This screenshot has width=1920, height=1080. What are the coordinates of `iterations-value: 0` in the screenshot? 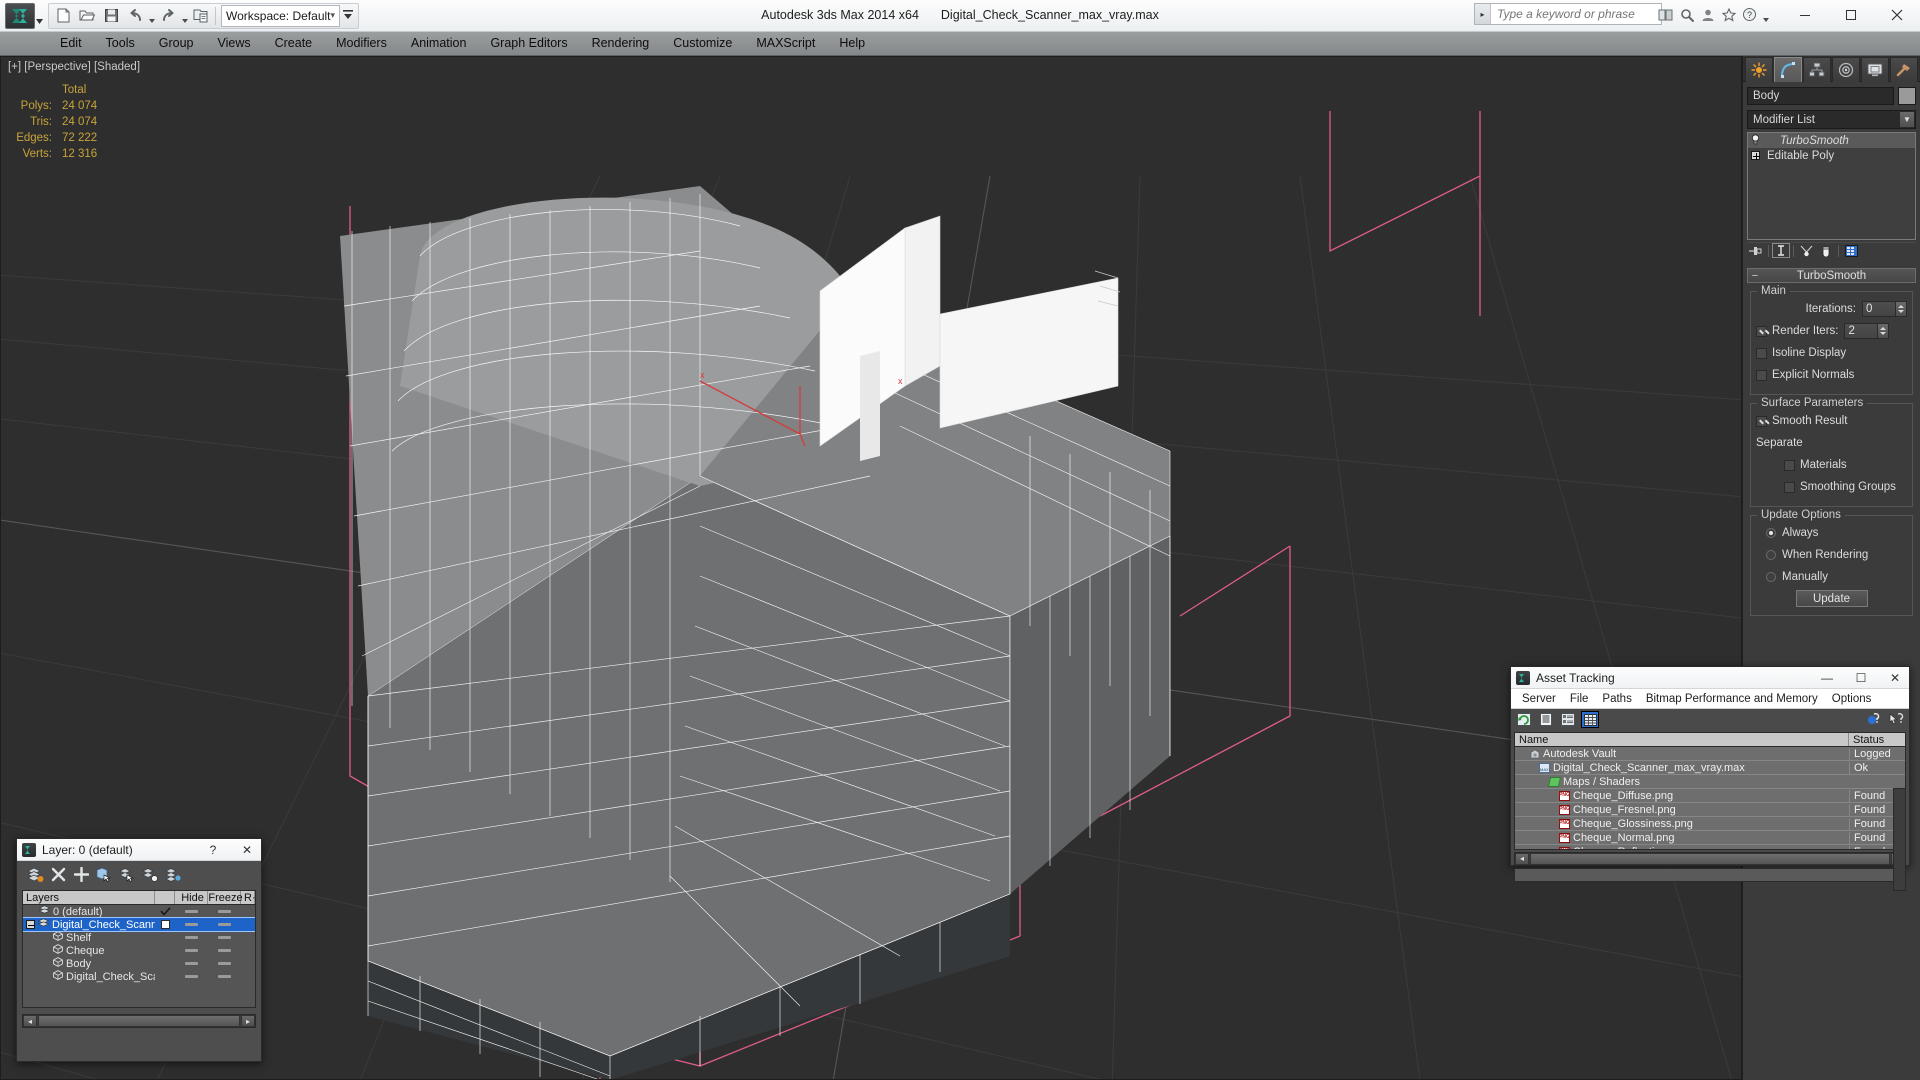 It's located at (1879, 309).